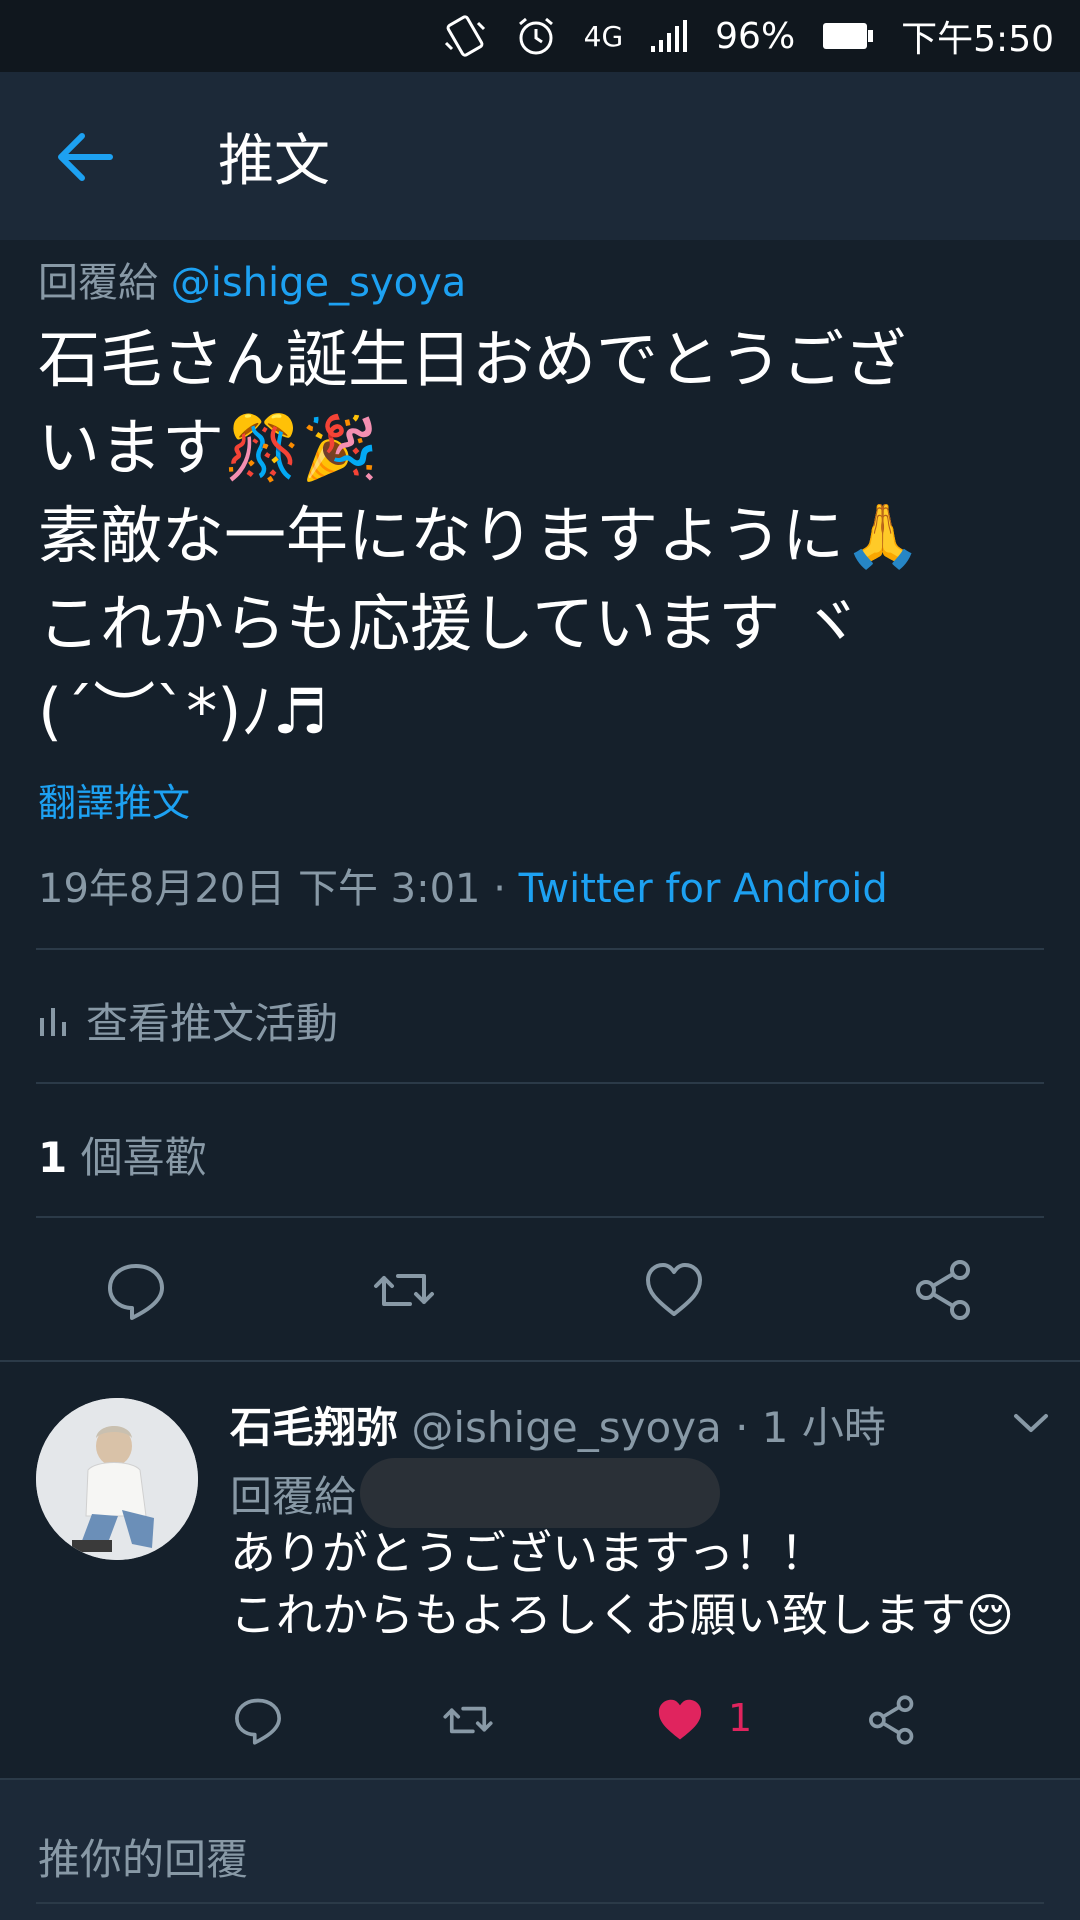 This screenshot has width=1080, height=1920. I want to click on battery-percent: 96%, so click(755, 36).